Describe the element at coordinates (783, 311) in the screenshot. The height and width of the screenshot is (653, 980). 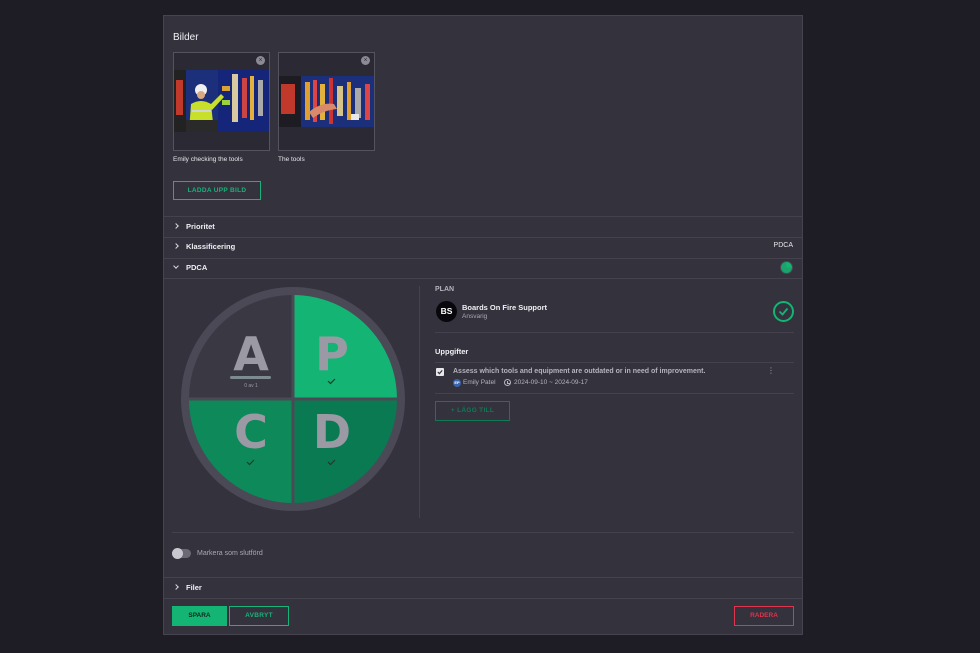
I see `phase-complete-check-icon` at that location.